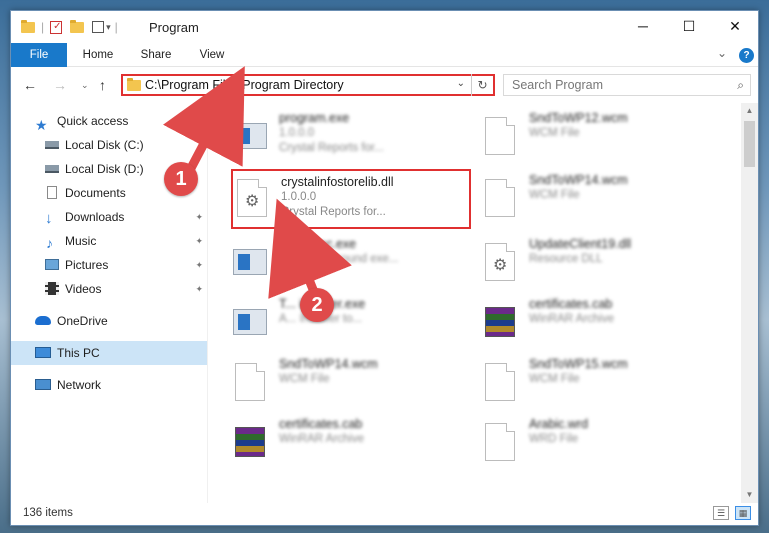  I want to click on address-path: C:\Program Files\Program Directory, so click(244, 85).